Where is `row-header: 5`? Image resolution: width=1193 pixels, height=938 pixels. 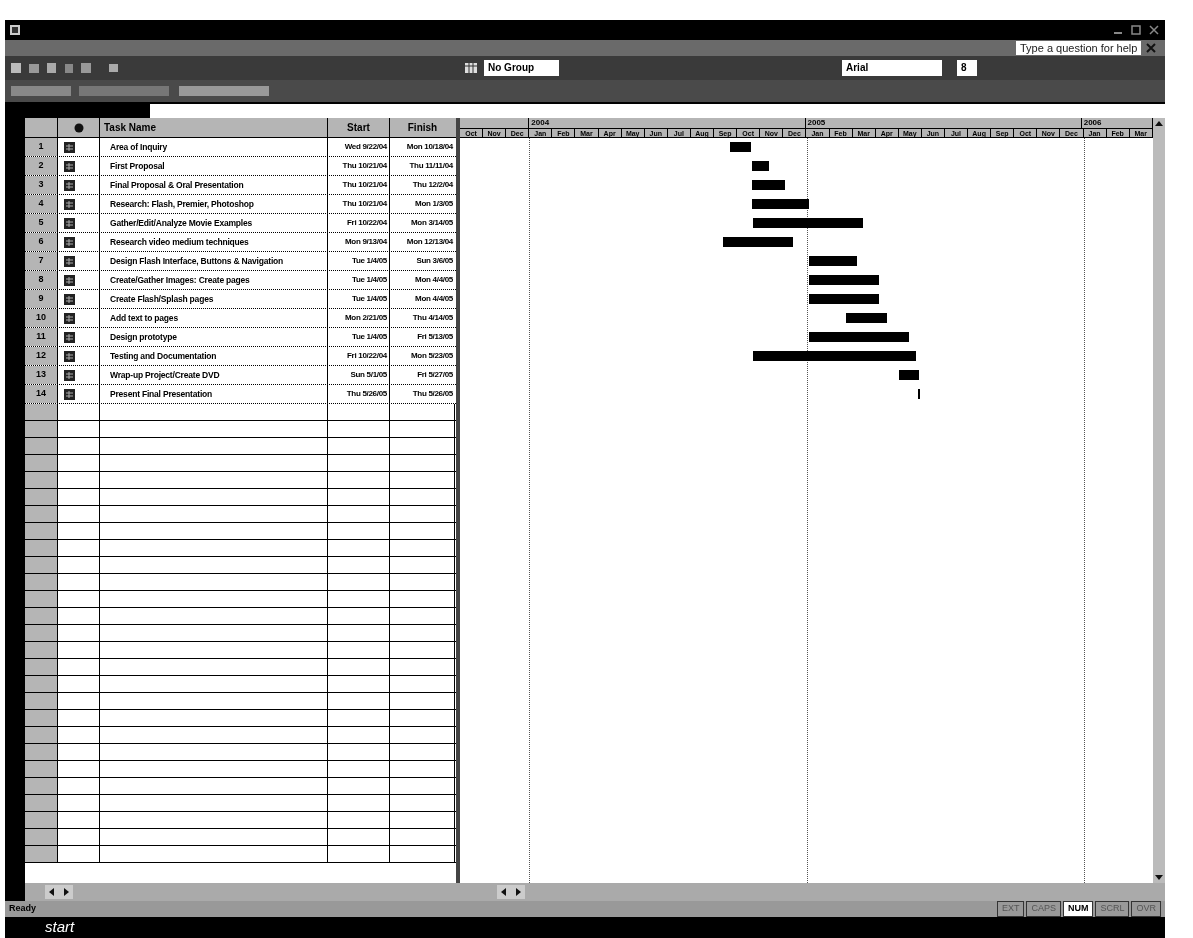
row-header: 5 is located at coordinates (41, 223).